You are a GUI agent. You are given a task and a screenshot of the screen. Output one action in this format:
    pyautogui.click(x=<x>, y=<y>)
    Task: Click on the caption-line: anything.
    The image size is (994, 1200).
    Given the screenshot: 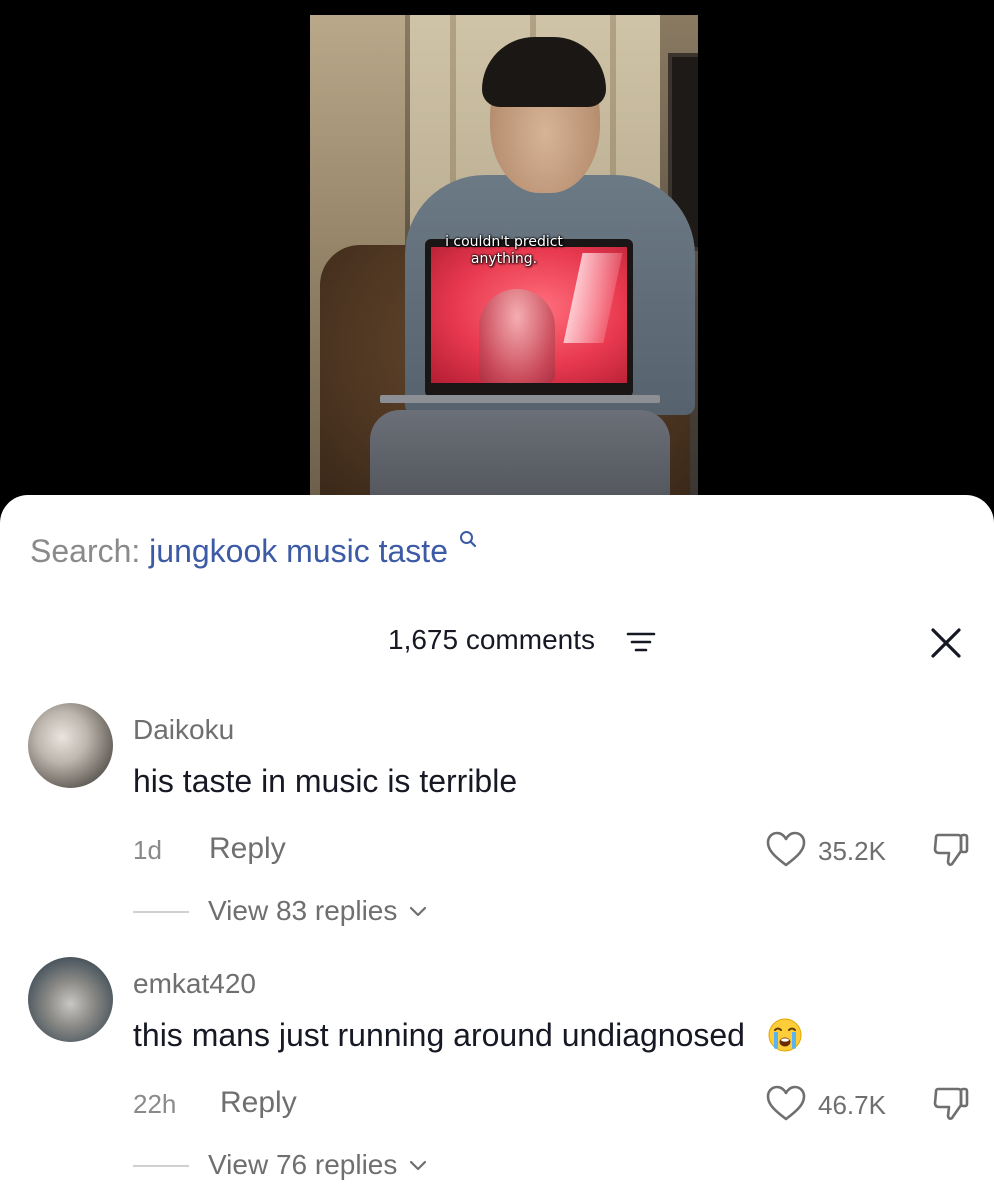 What is the action you would take?
    pyautogui.click(x=504, y=259)
    